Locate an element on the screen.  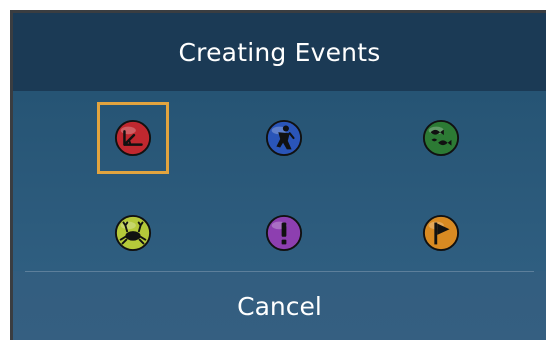
diver-icon is located at coordinates (284, 138).